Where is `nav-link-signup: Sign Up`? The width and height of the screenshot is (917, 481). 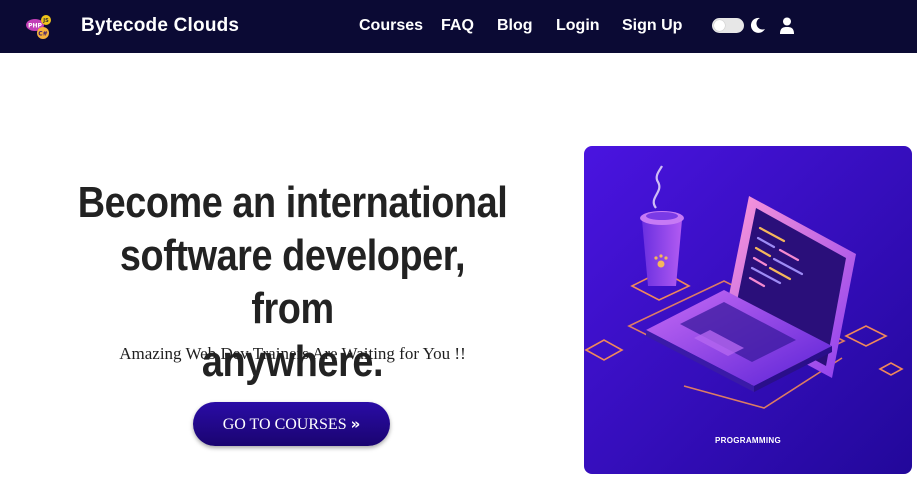 nav-link-signup: Sign Up is located at coordinates (652, 26).